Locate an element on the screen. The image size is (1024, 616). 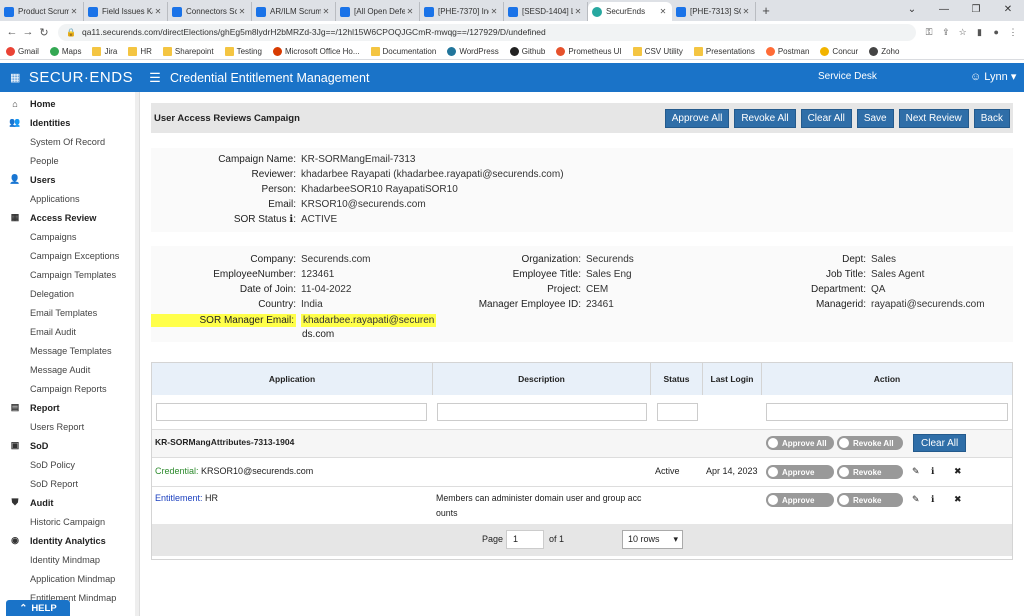
sidebar-item-message-audit: Message Audit is located at coordinates (69, 369).